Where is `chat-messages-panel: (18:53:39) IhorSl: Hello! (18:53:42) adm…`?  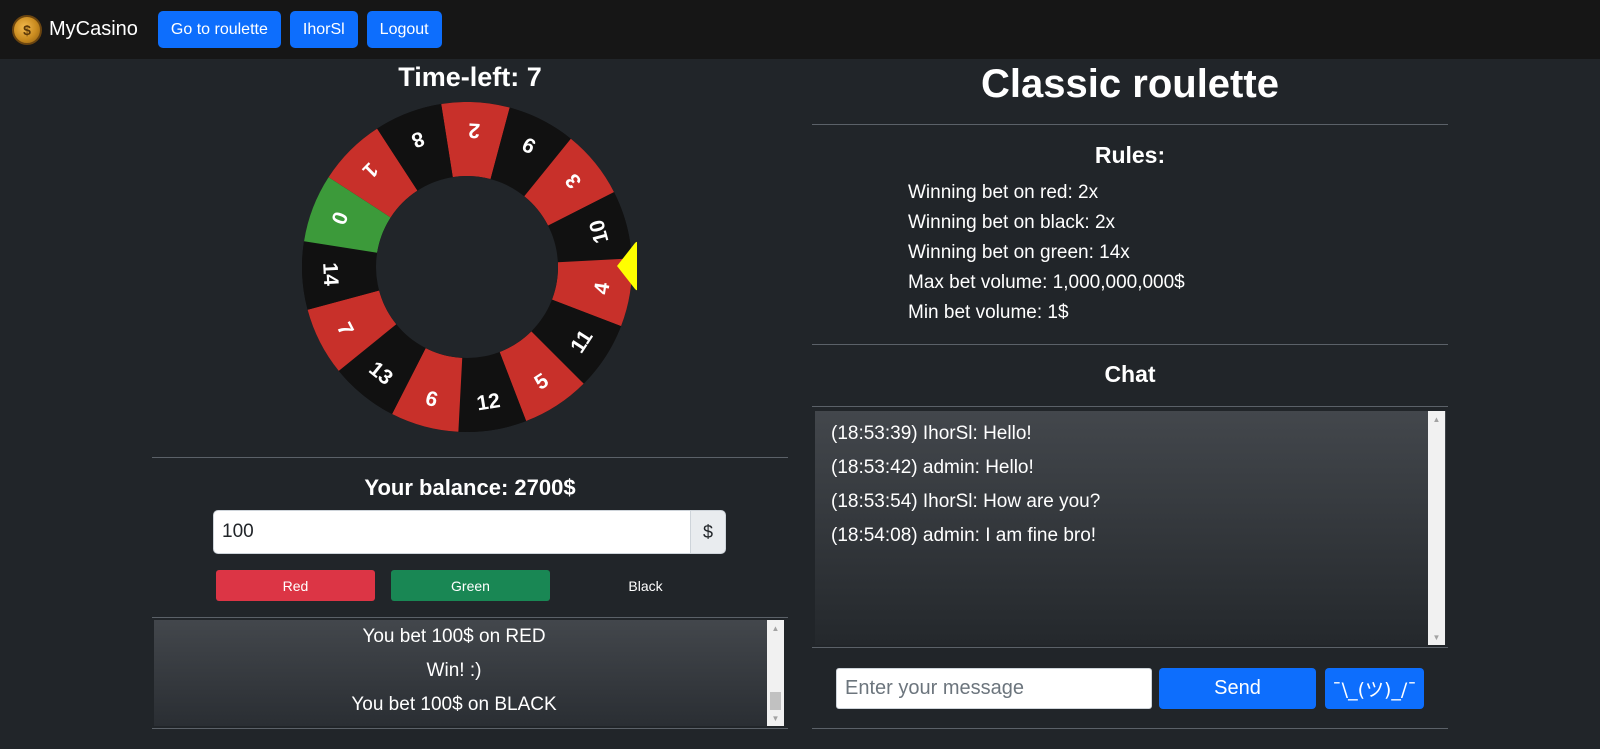
chat-messages-panel: (18:53:39) IhorSl: Hello! (18:53:42) adm… is located at coordinates (1130, 528).